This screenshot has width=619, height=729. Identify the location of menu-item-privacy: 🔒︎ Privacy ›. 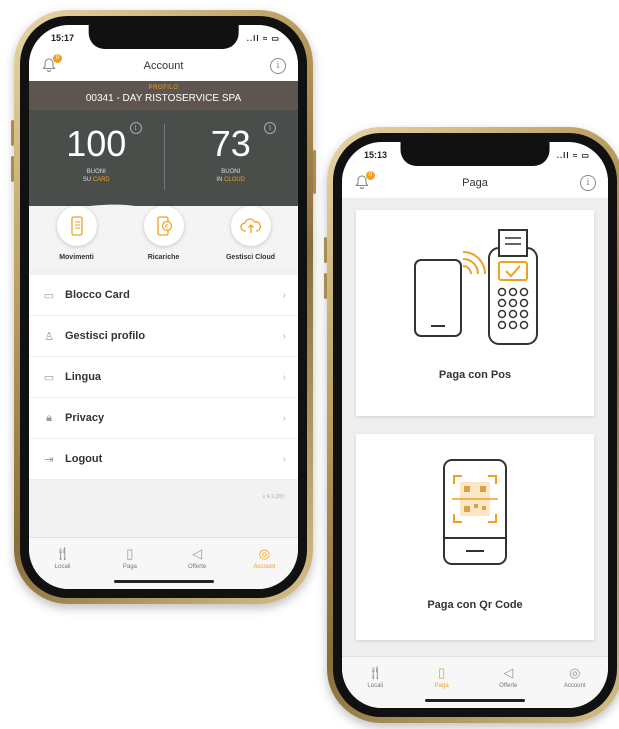
(163, 418).